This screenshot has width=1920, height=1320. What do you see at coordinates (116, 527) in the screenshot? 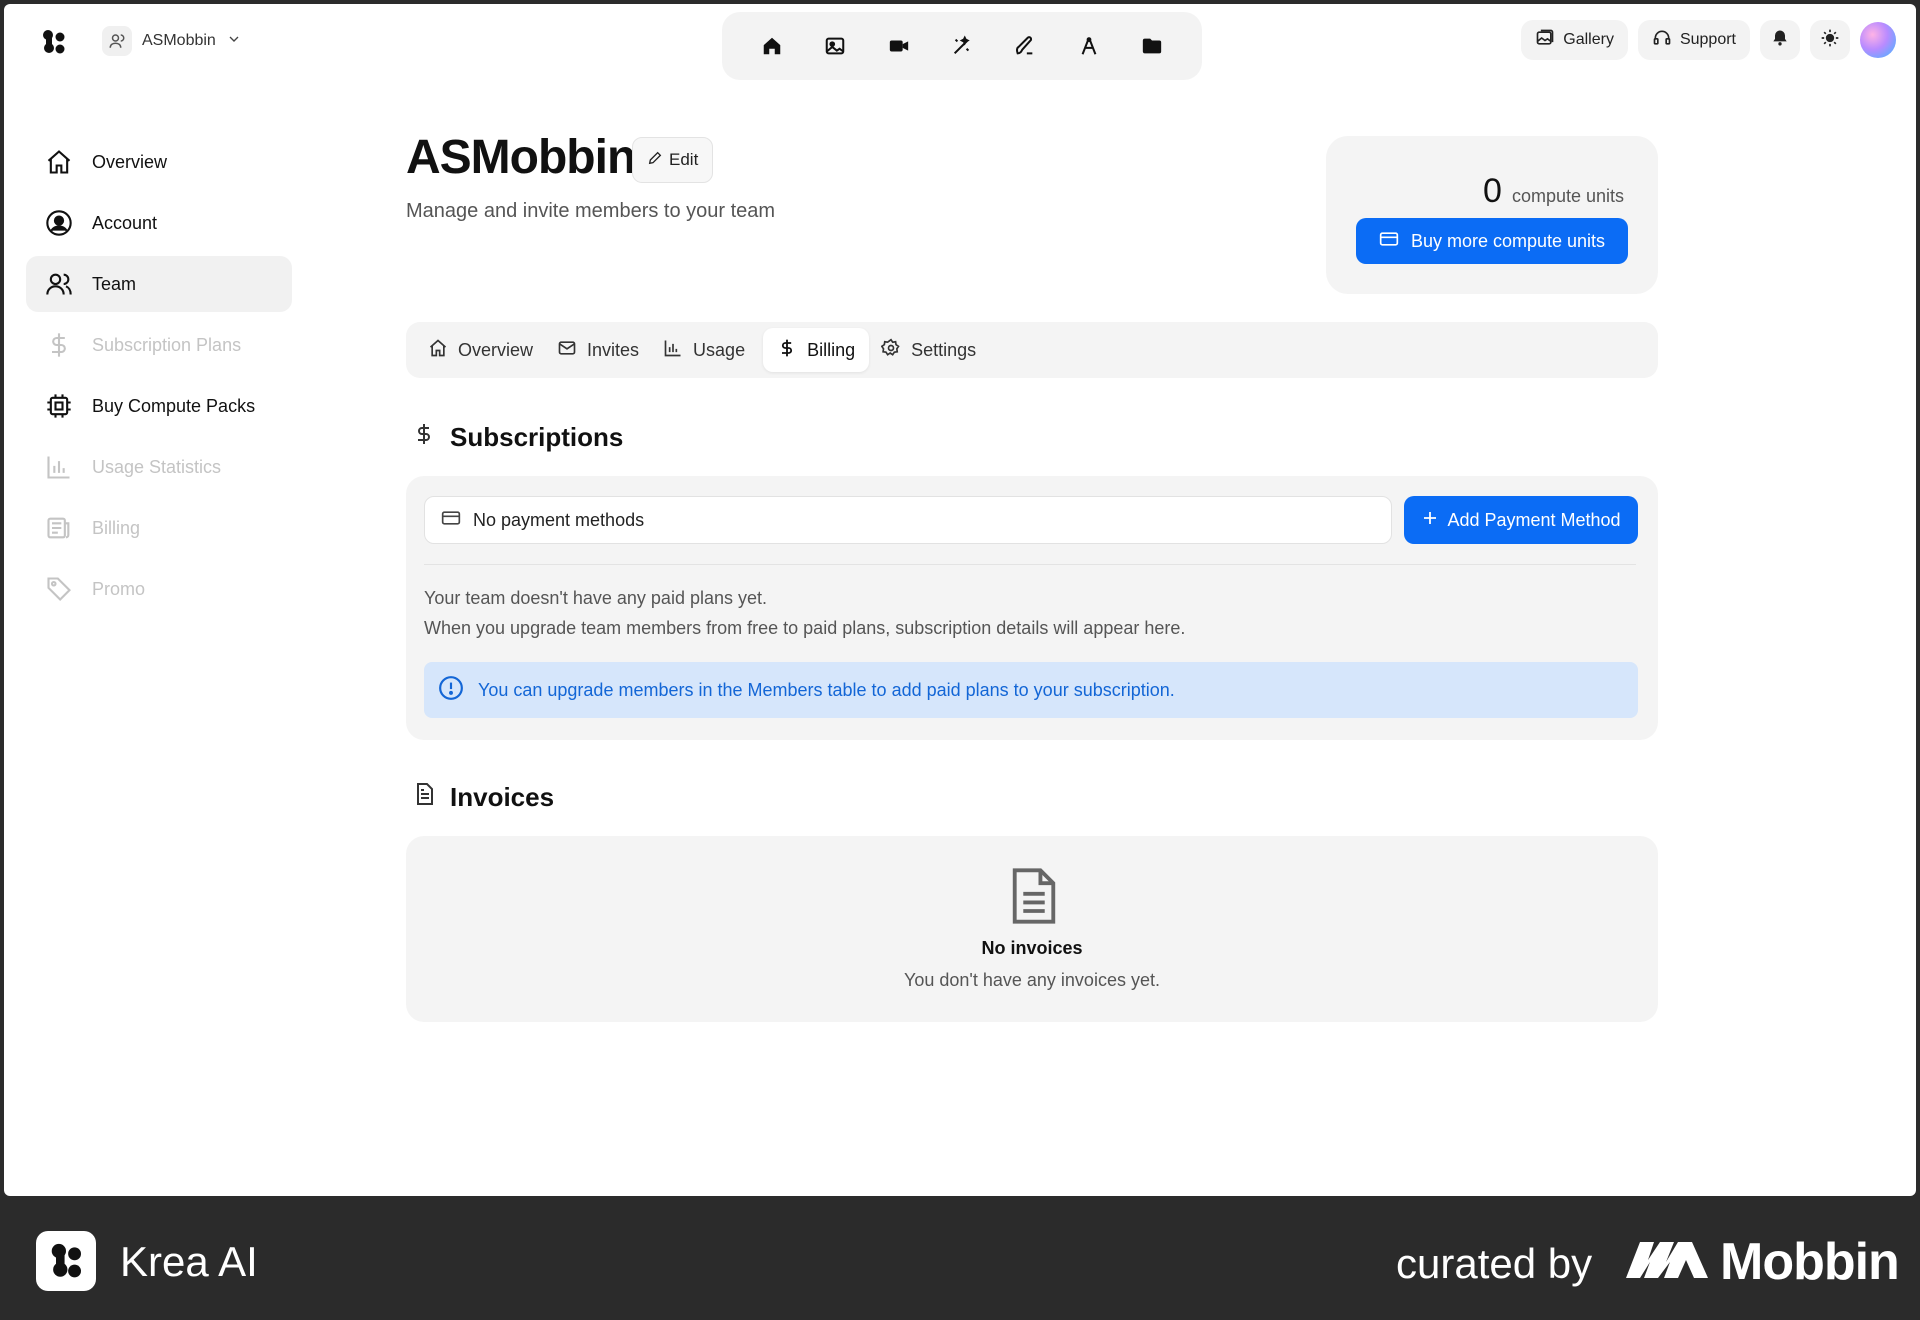
I see `sidebar-item-label: Billing` at bounding box center [116, 527].